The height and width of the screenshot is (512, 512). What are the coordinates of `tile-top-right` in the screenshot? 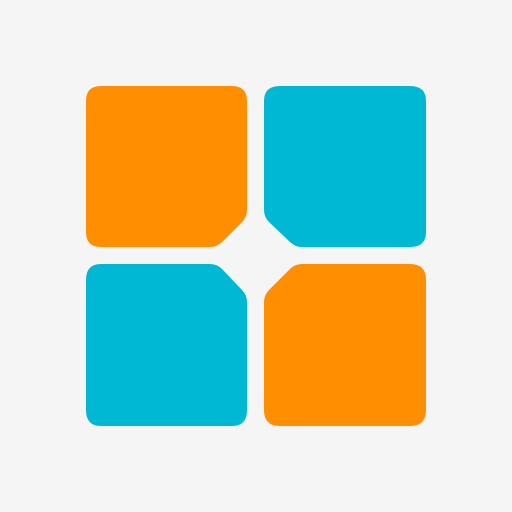 It's located at (345, 166).